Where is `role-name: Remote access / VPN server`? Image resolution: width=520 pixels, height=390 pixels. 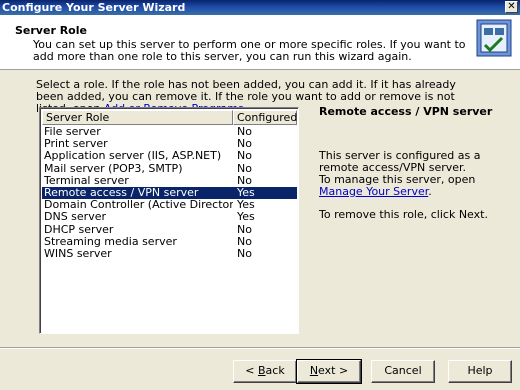 role-name: Remote access / VPN server is located at coordinates (121, 192).